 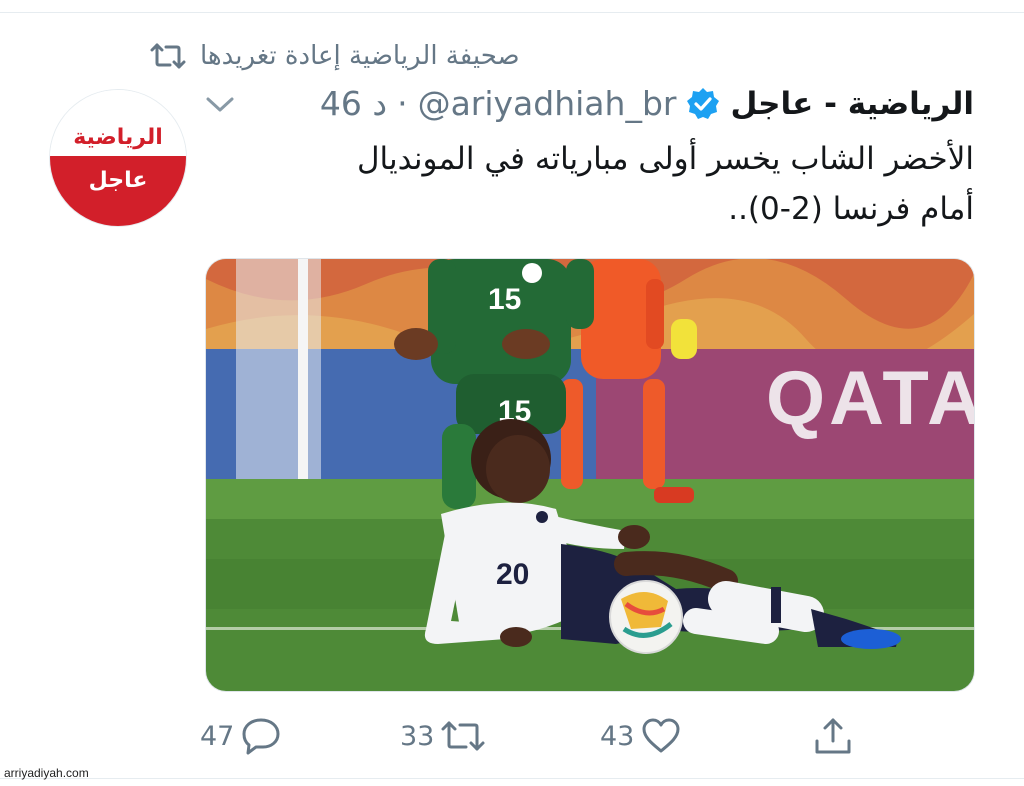 What do you see at coordinates (360, 56) in the screenshot?
I see `retweet-context-text: صحيفة الرياضية إعادة تغريدها` at bounding box center [360, 56].